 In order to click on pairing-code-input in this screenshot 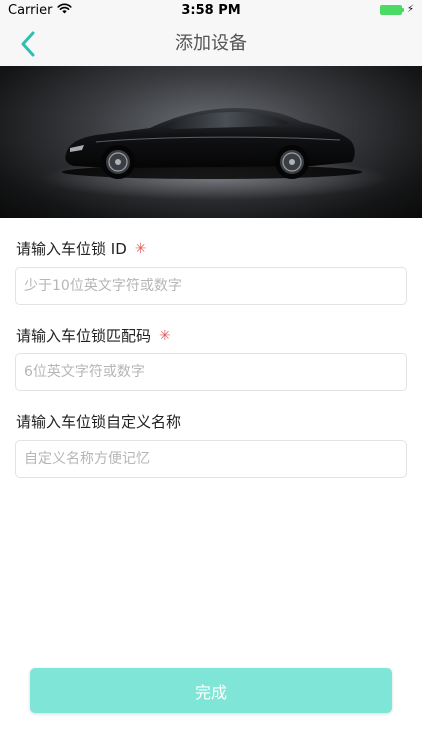, I will do `click(211, 372)`.